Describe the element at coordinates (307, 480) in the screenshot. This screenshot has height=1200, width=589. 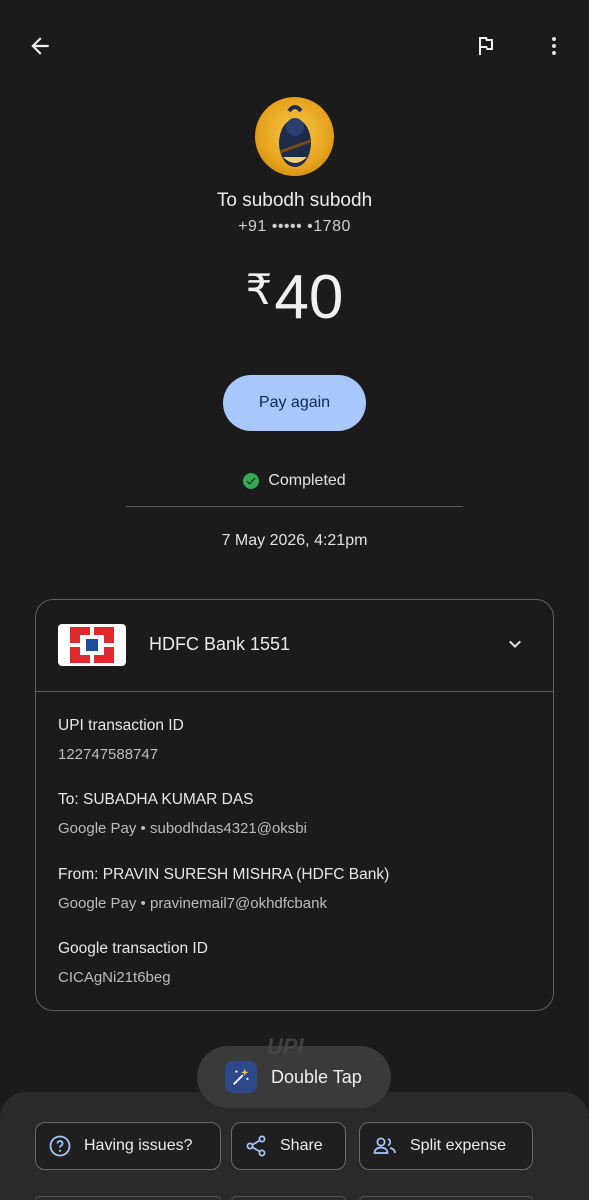
I see `status-label: Completed` at that location.